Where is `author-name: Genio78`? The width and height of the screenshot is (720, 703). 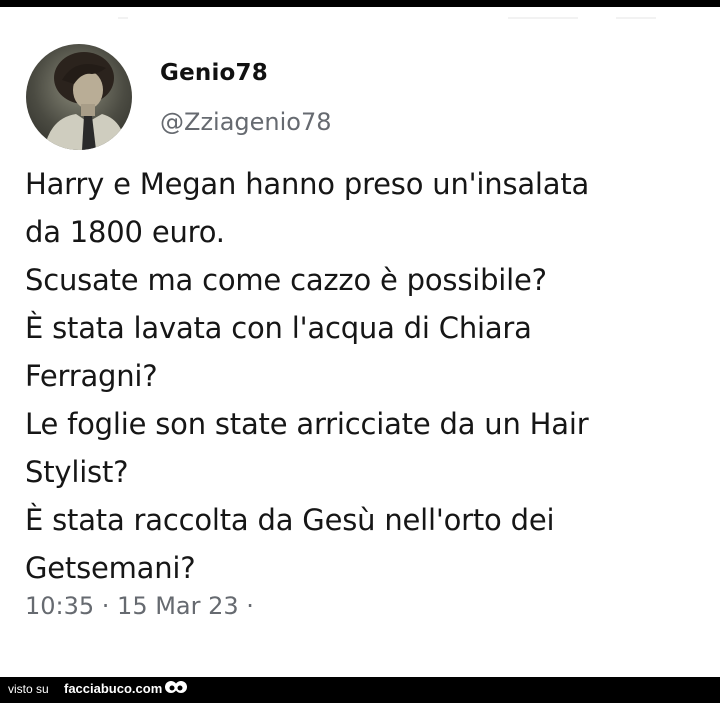 author-name: Genio78 is located at coordinates (214, 73).